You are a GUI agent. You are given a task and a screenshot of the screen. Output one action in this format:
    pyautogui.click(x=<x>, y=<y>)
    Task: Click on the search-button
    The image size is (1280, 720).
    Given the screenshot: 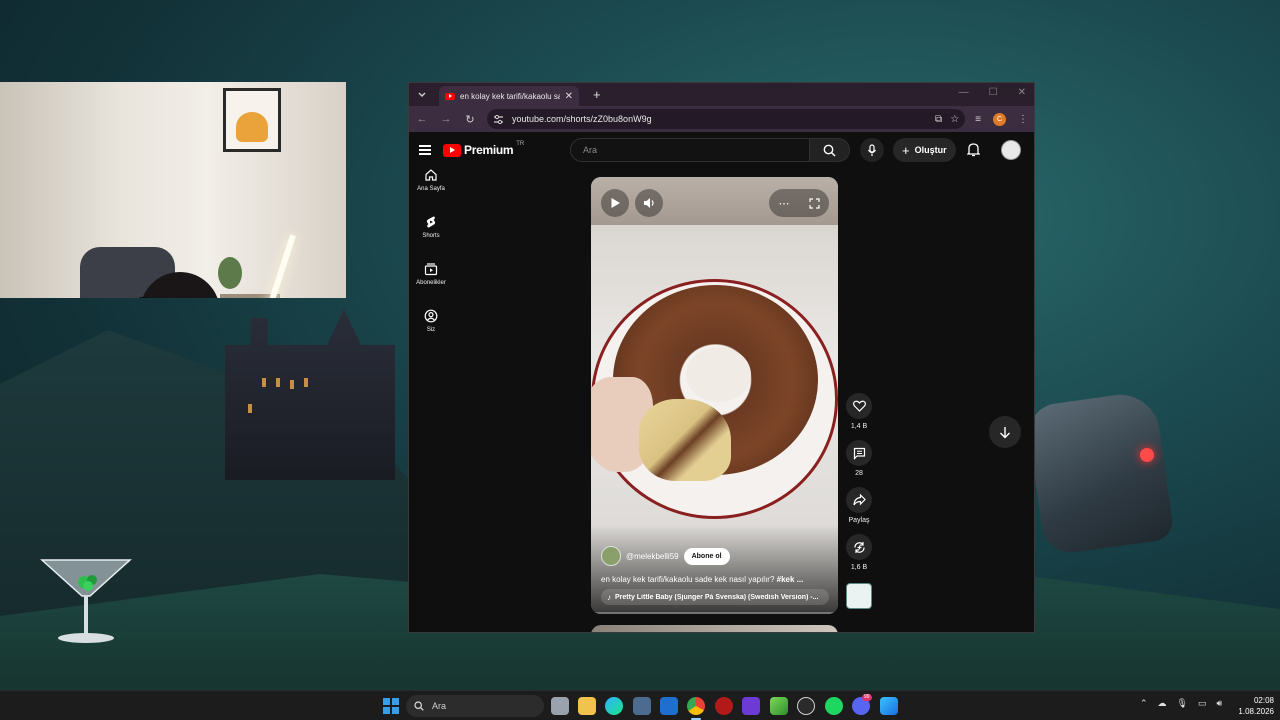 What is the action you would take?
    pyautogui.click(x=830, y=150)
    